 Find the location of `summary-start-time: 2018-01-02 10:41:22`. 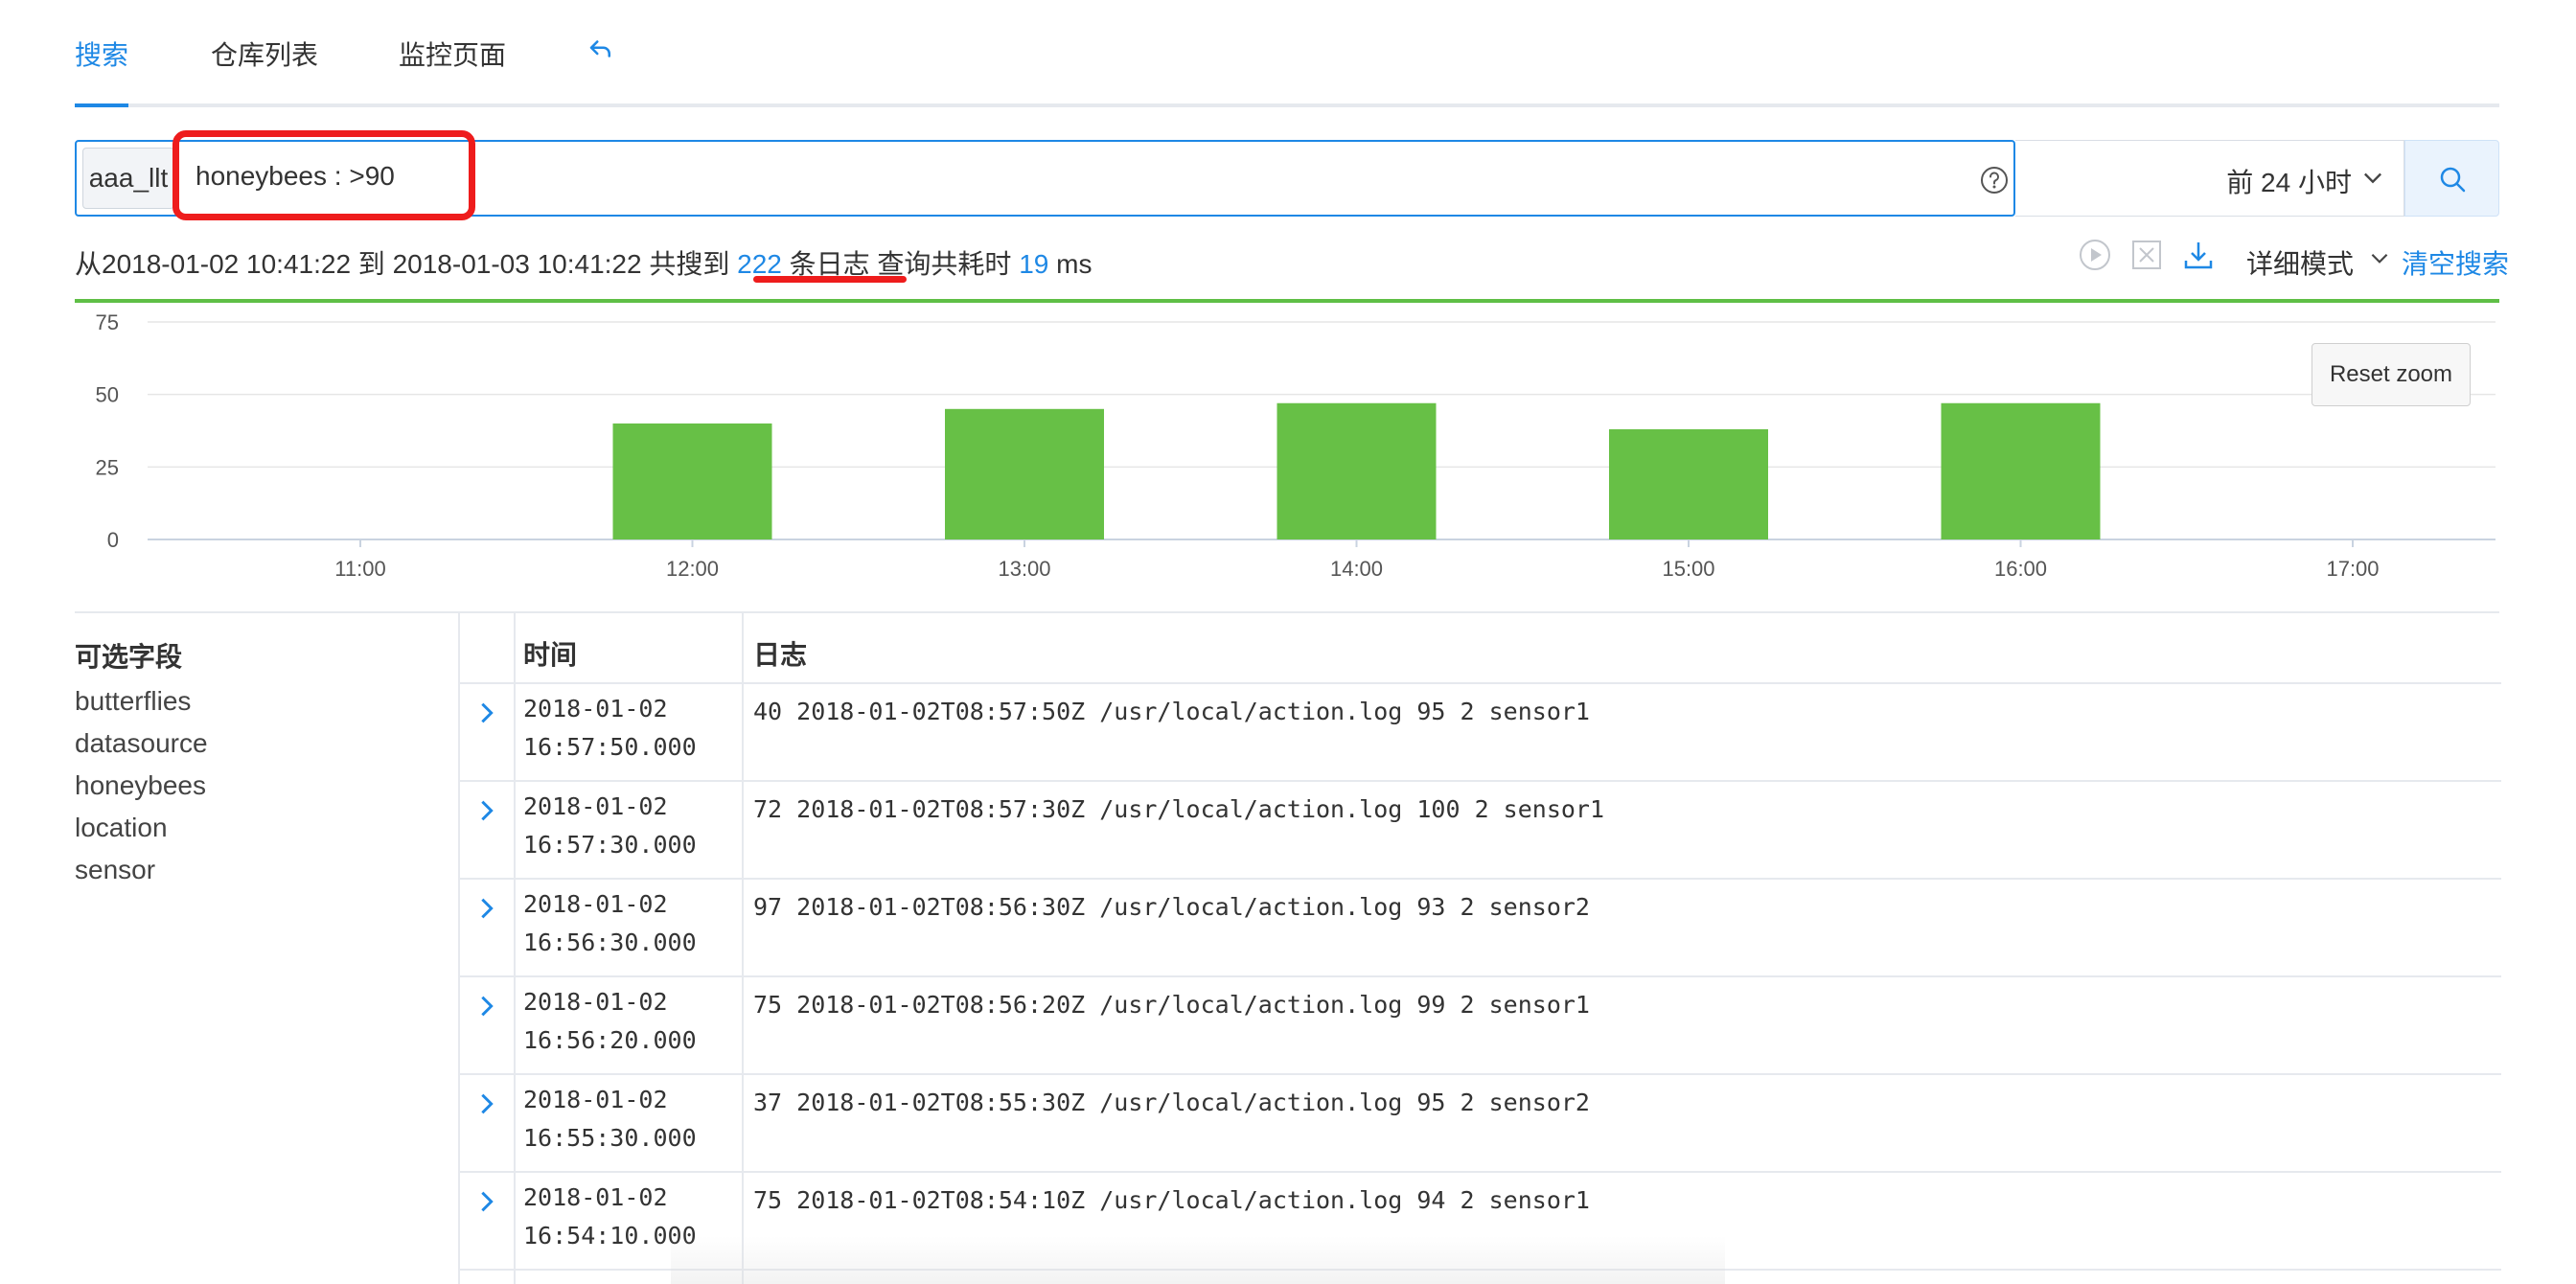

summary-start-time: 2018-01-02 10:41:22 is located at coordinates (227, 264).